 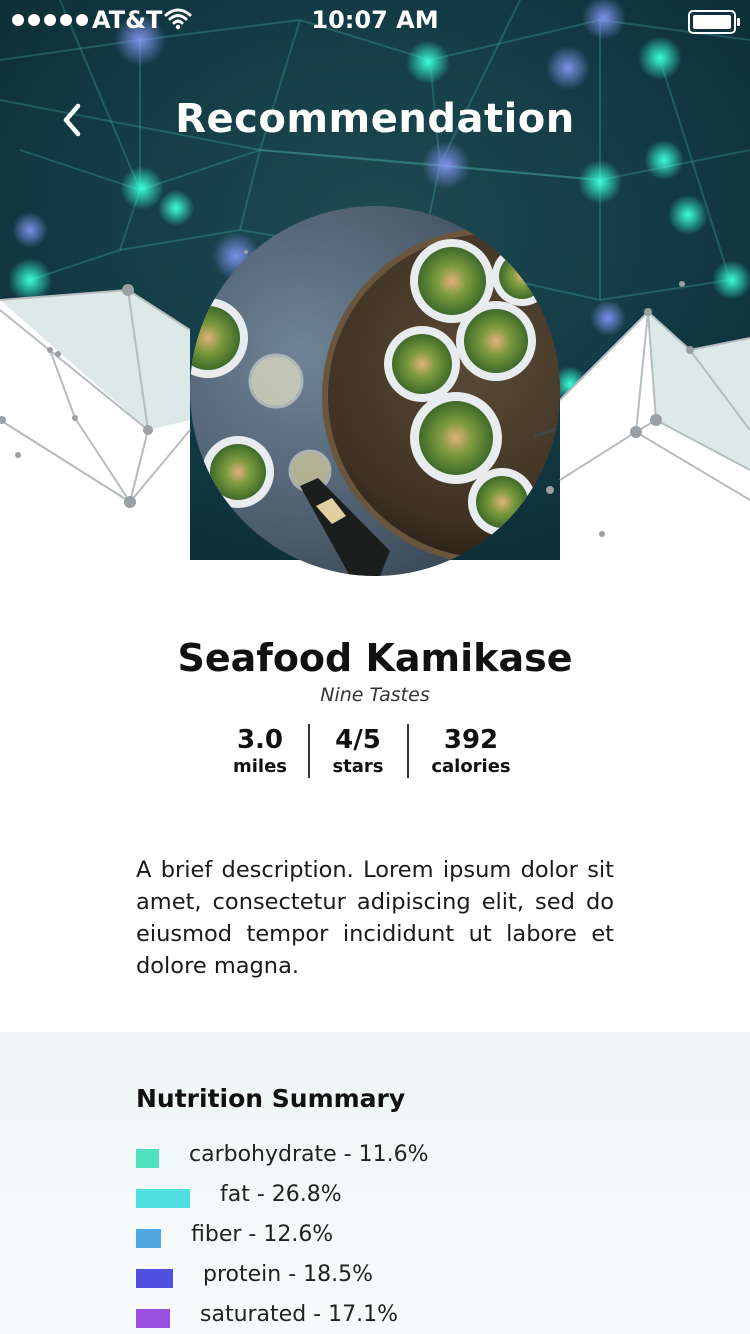 I want to click on battery-icon, so click(x=714, y=22).